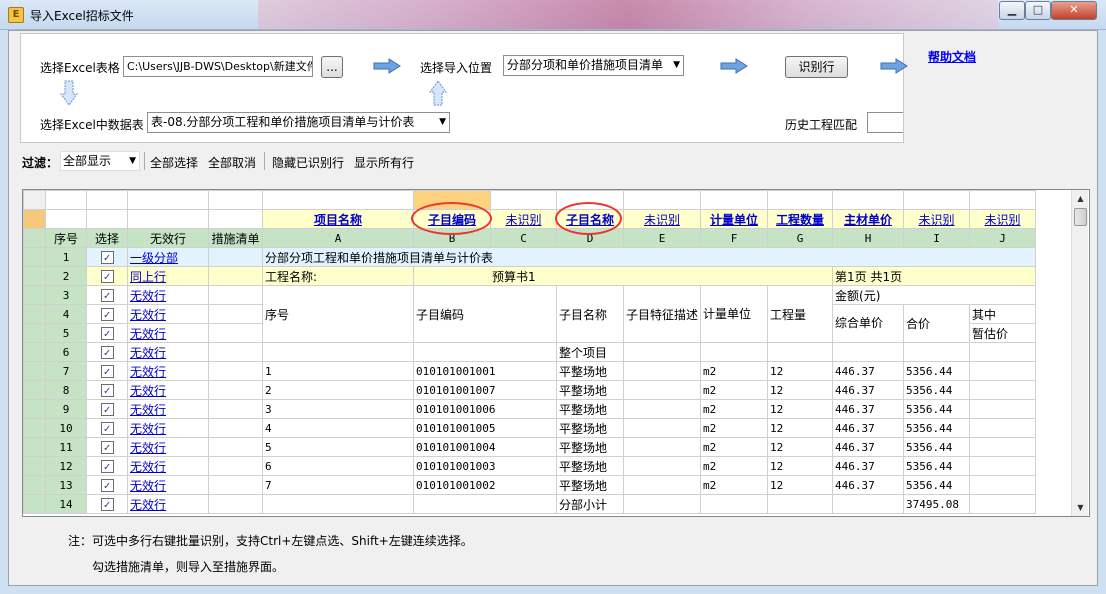 This screenshot has width=1106, height=594. Describe the element at coordinates (523, 219) in the screenshot. I see `map-col-c: 未识别` at that location.